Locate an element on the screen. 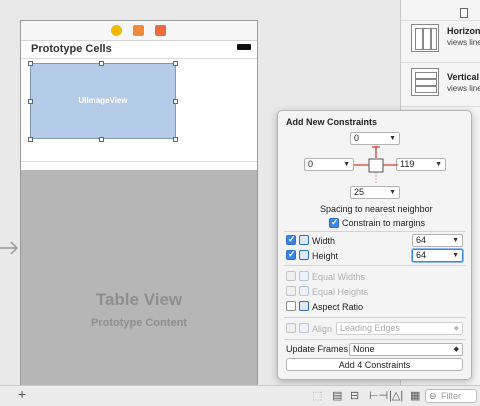  equal-heights-icon is located at coordinates (304, 291).